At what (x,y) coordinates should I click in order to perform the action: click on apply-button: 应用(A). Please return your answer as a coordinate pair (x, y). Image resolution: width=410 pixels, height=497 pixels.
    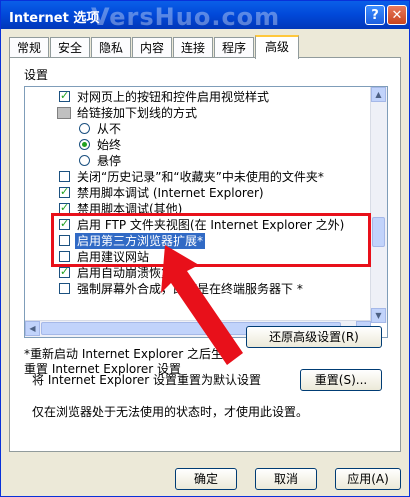
    Looking at the image, I should click on (368, 479).